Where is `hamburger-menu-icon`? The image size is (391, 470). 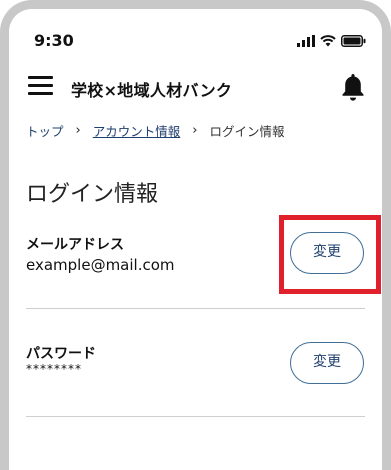 hamburger-menu-icon is located at coordinates (40, 86).